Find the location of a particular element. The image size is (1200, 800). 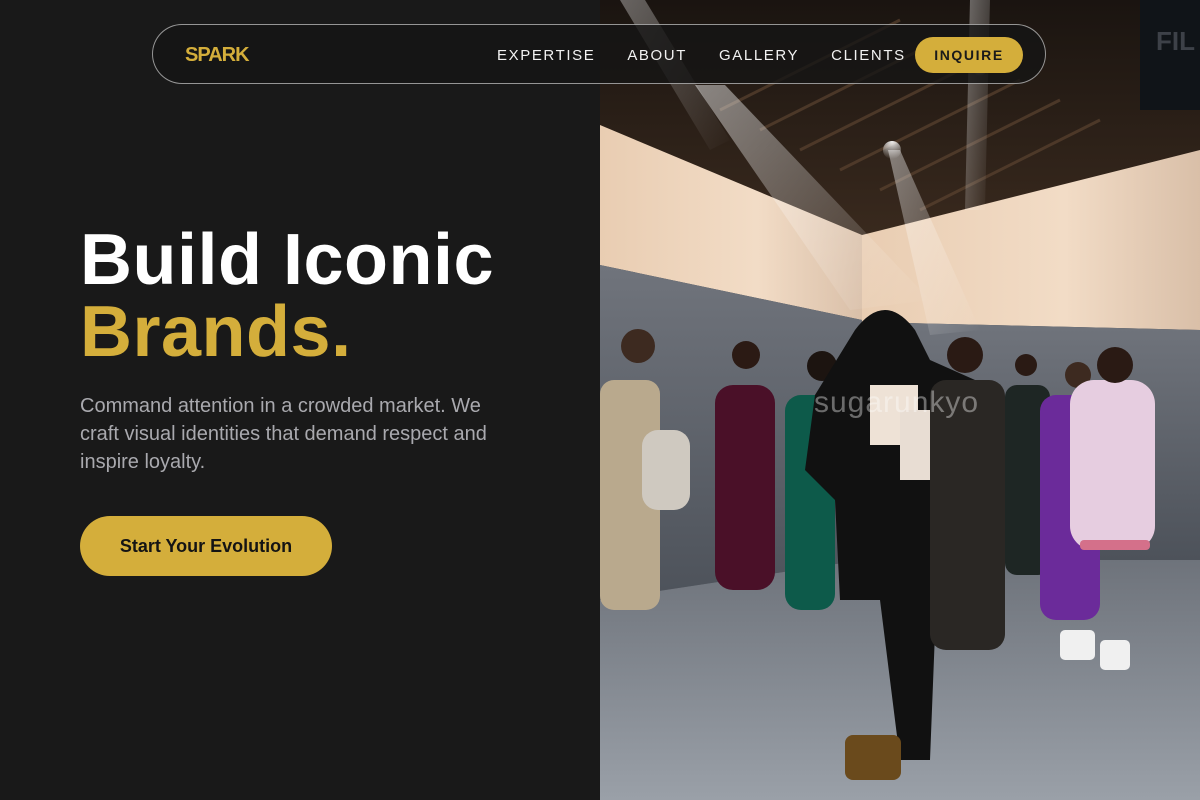

hero-title-line2: Brands. is located at coordinates (216, 332).